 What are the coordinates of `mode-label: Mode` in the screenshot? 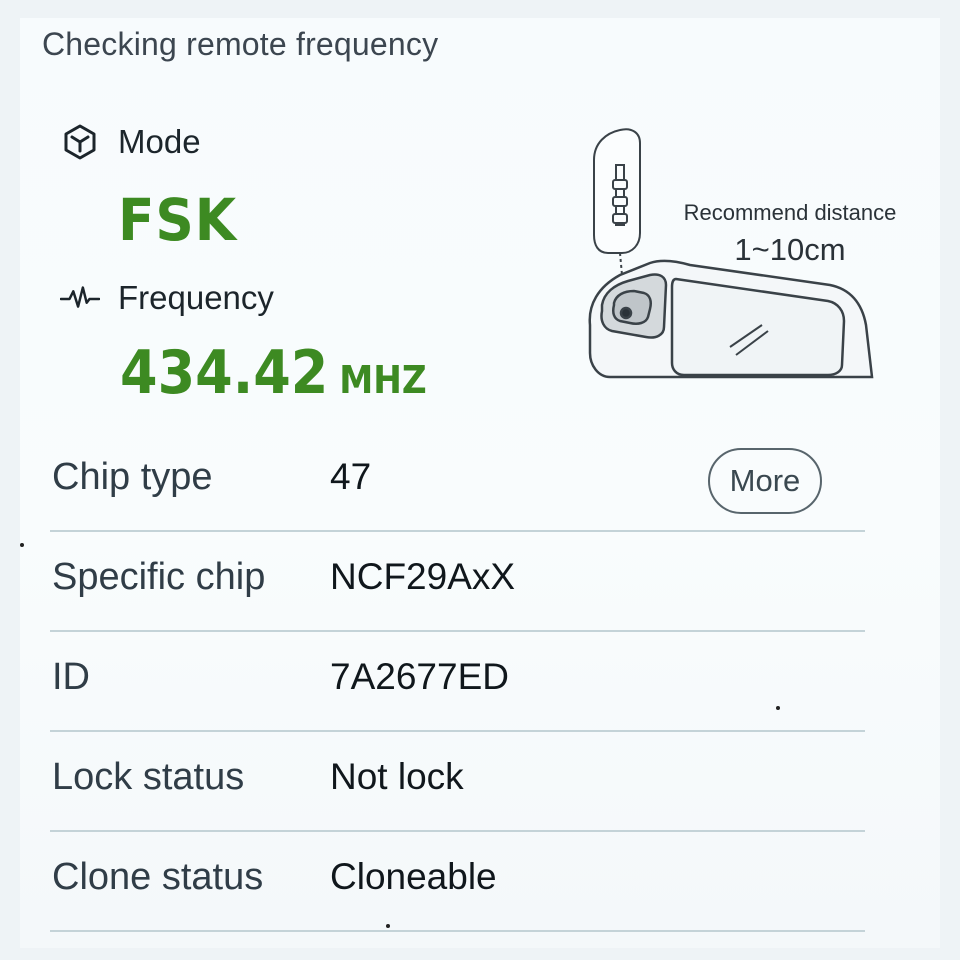 It's located at (159, 141).